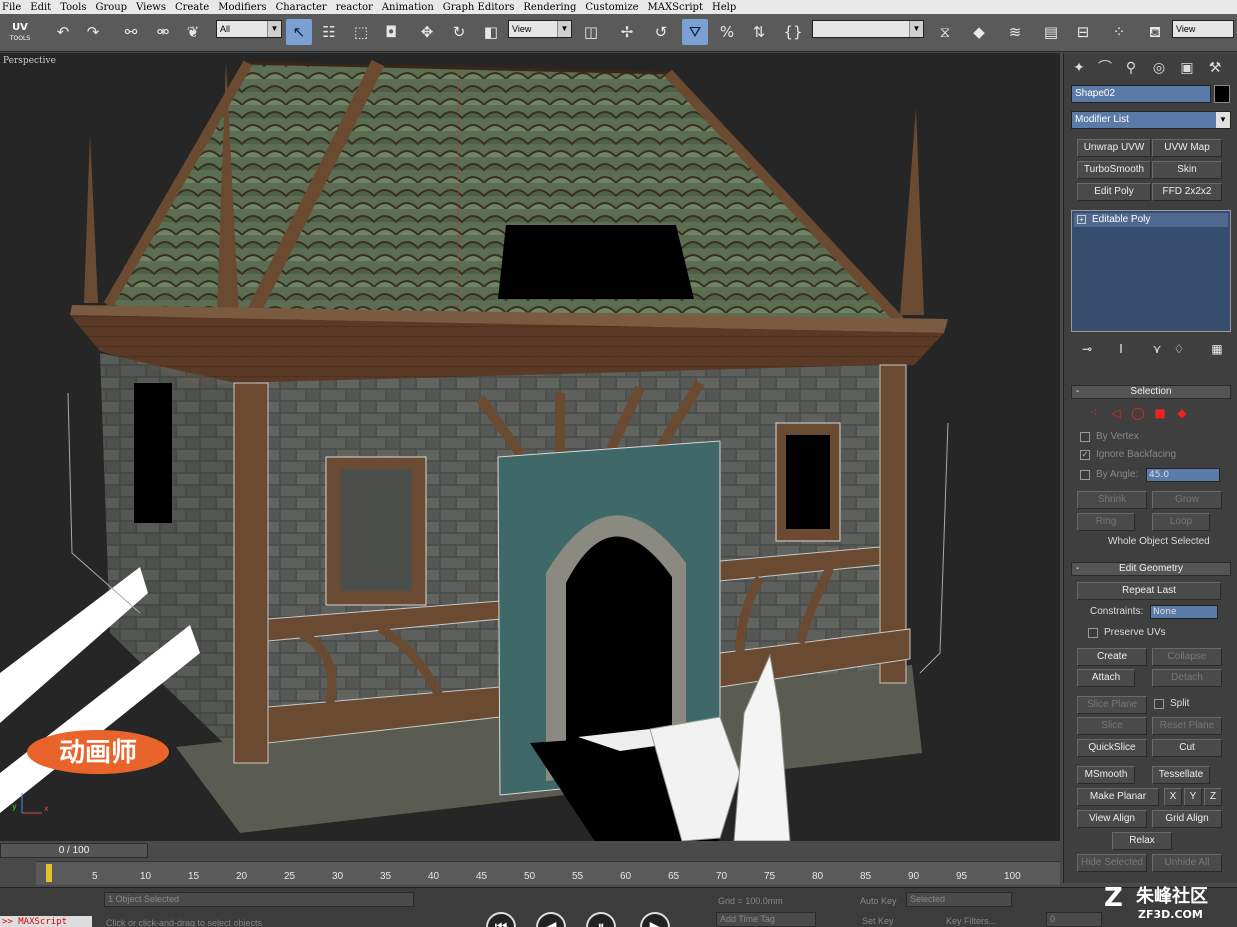 This screenshot has width=1237, height=927. I want to click on create-tab-icon: ✦, so click(1079, 68).